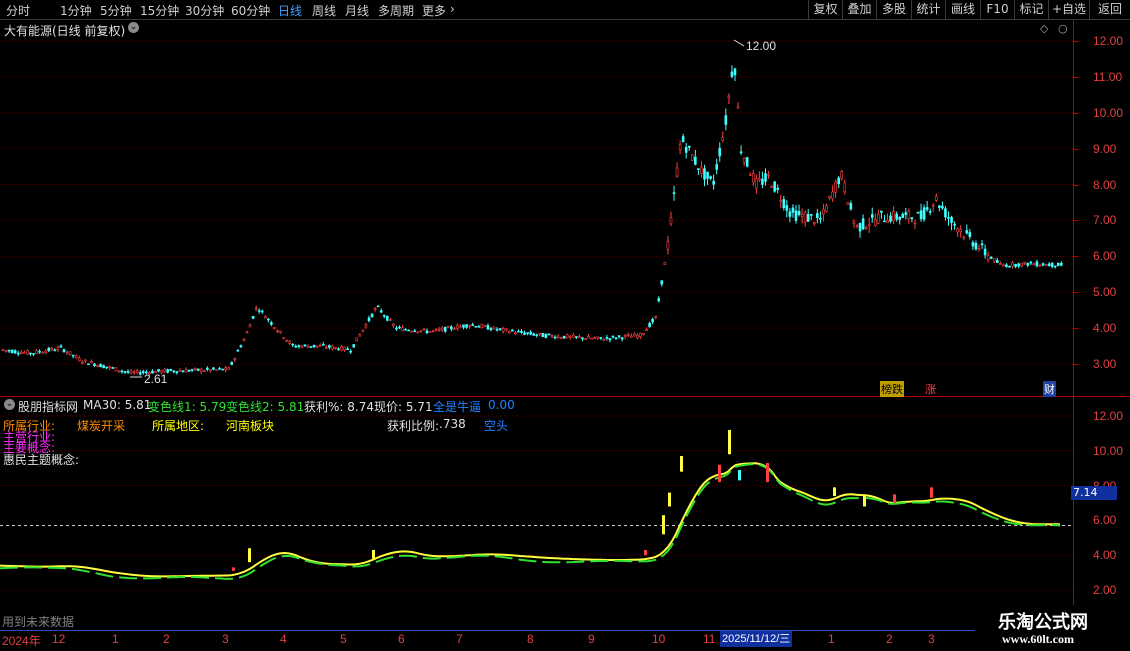 This screenshot has width=1130, height=651. Describe the element at coordinates (962, 9) in the screenshot. I see `draw-line-button: 画线` at that location.